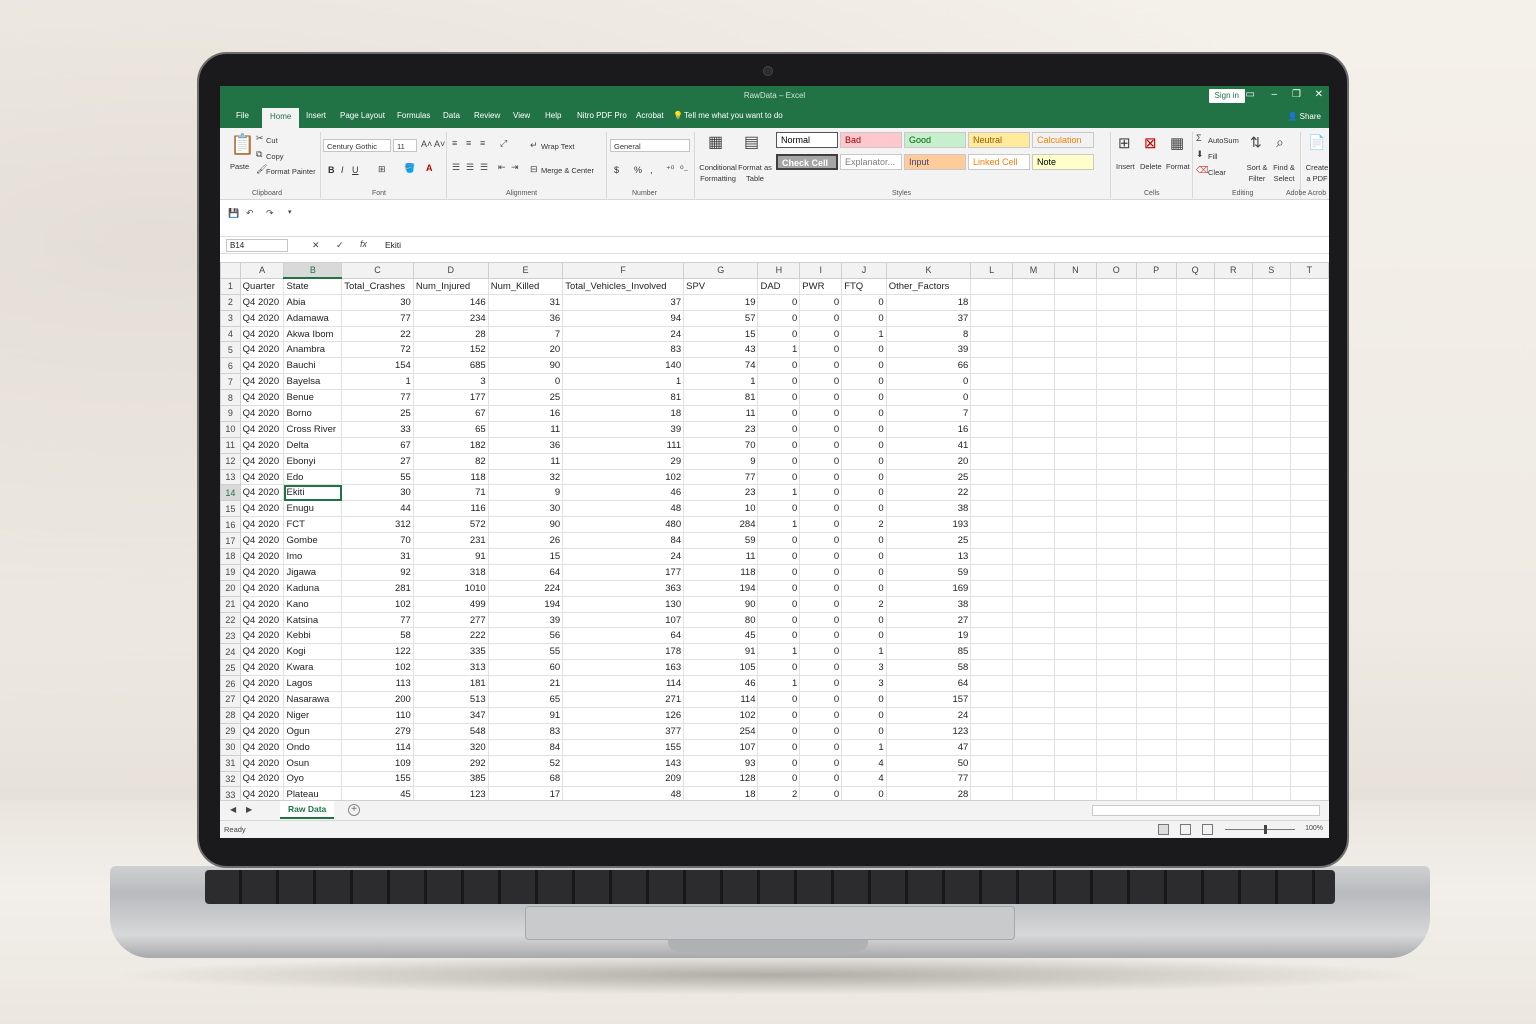  What do you see at coordinates (992, 699) in the screenshot?
I see `cell-l27` at bounding box center [992, 699].